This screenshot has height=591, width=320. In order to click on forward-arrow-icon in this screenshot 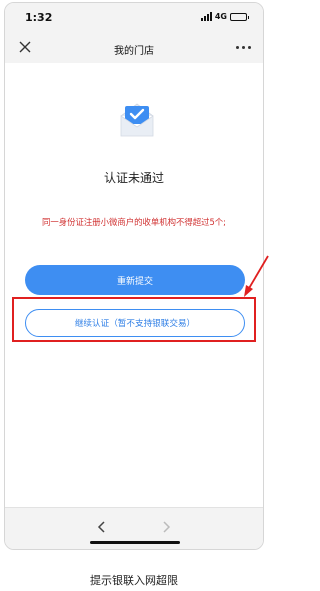, I will do `click(166, 527)`.